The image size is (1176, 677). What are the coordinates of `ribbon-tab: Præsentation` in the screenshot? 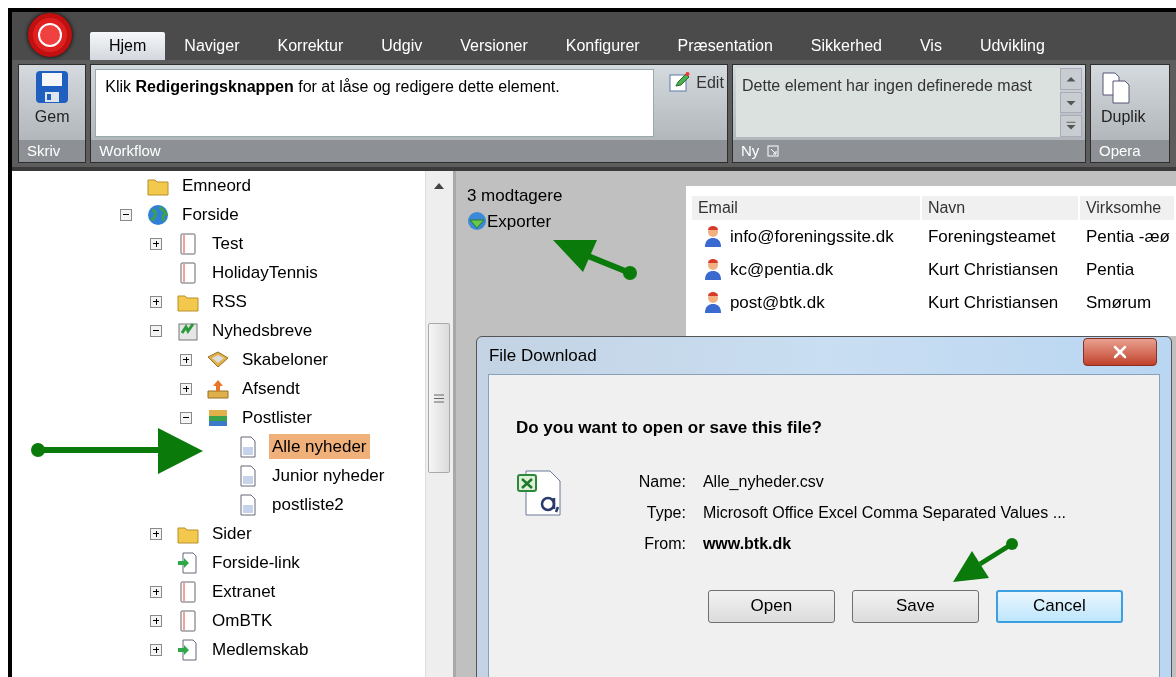 It's located at (725, 46).